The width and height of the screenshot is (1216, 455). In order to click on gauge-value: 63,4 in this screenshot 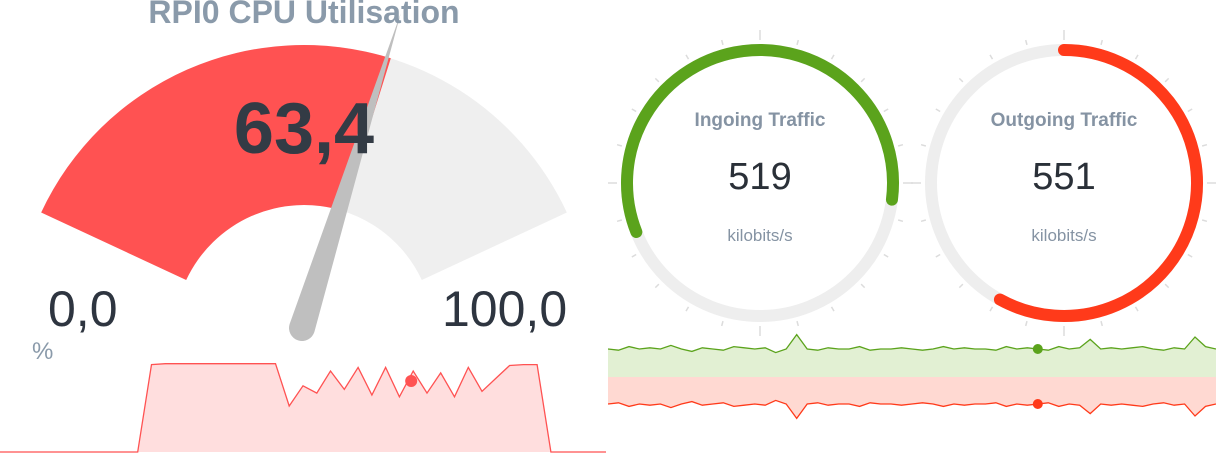, I will do `click(304, 129)`.